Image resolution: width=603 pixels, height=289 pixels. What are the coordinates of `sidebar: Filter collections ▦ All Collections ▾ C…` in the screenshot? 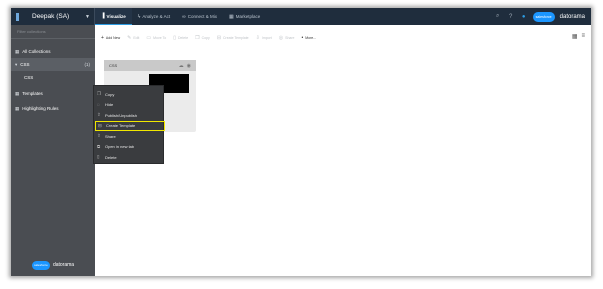 It's located at (53, 150).